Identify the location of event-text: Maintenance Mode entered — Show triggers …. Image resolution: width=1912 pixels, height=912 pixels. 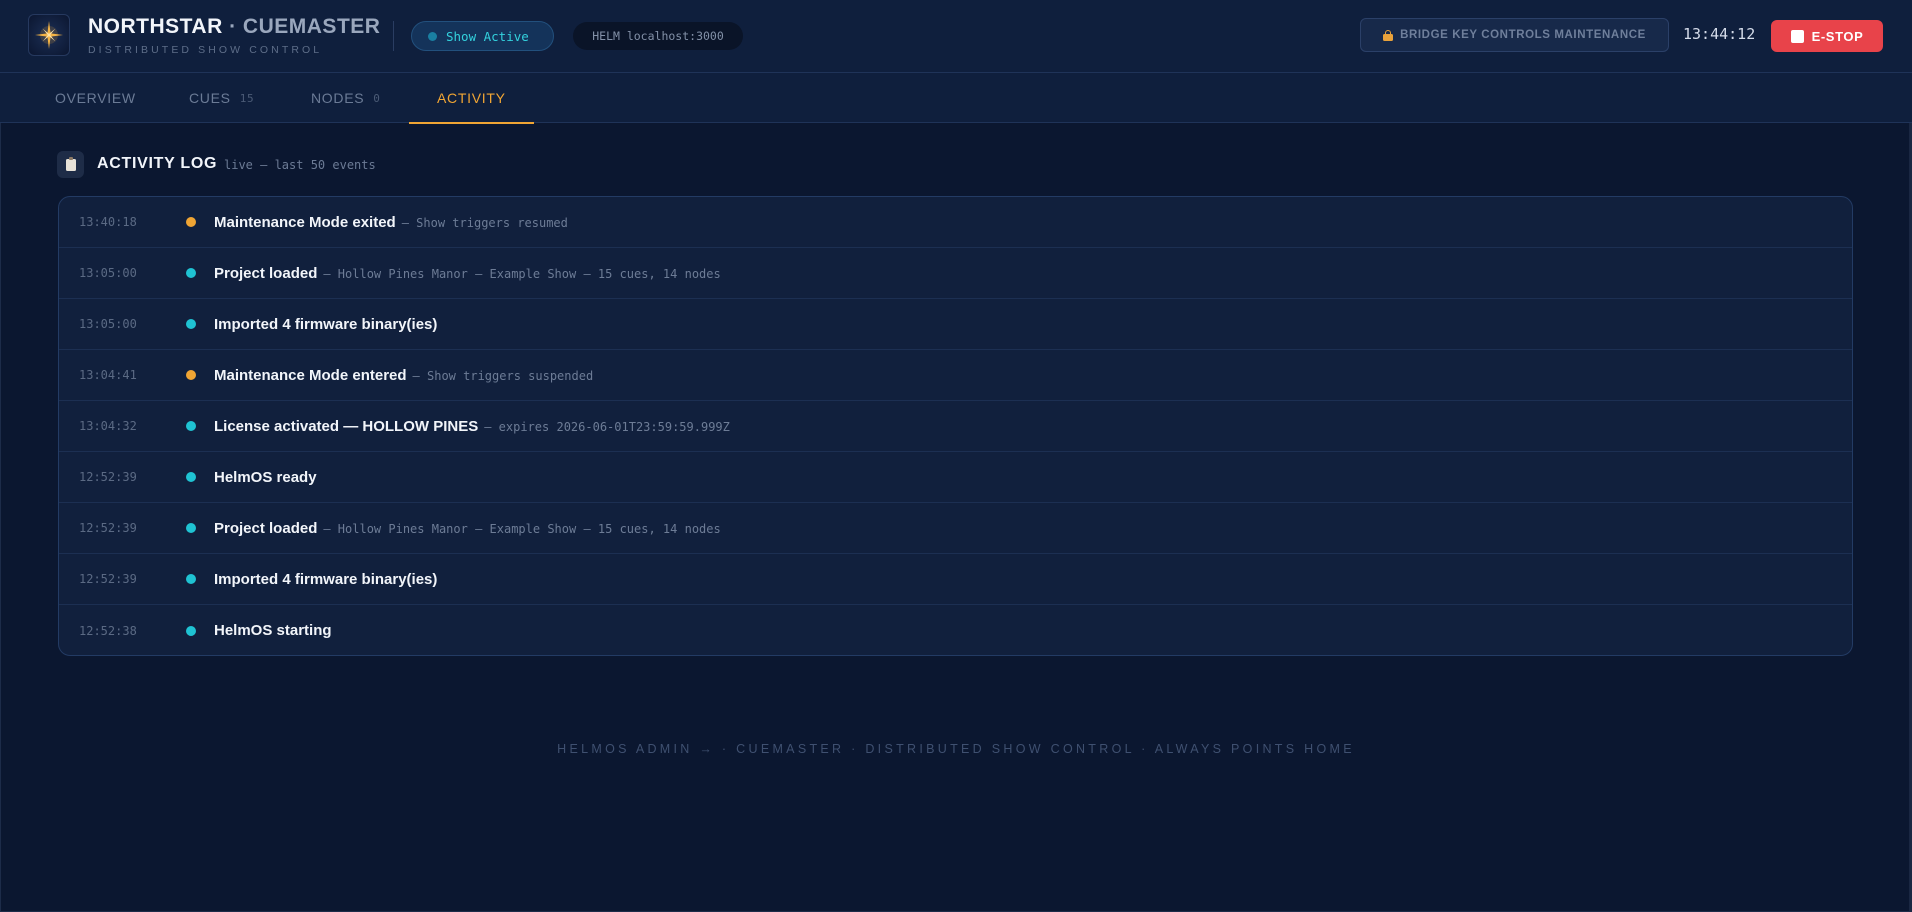
(403, 375).